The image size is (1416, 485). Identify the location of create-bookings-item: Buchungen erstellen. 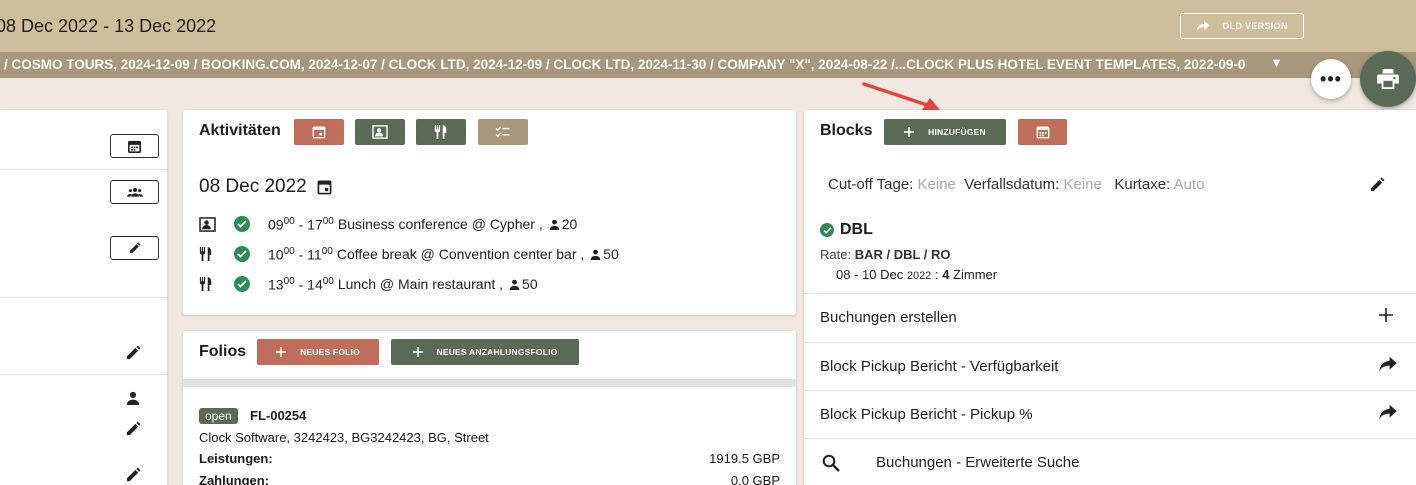
(1110, 317).